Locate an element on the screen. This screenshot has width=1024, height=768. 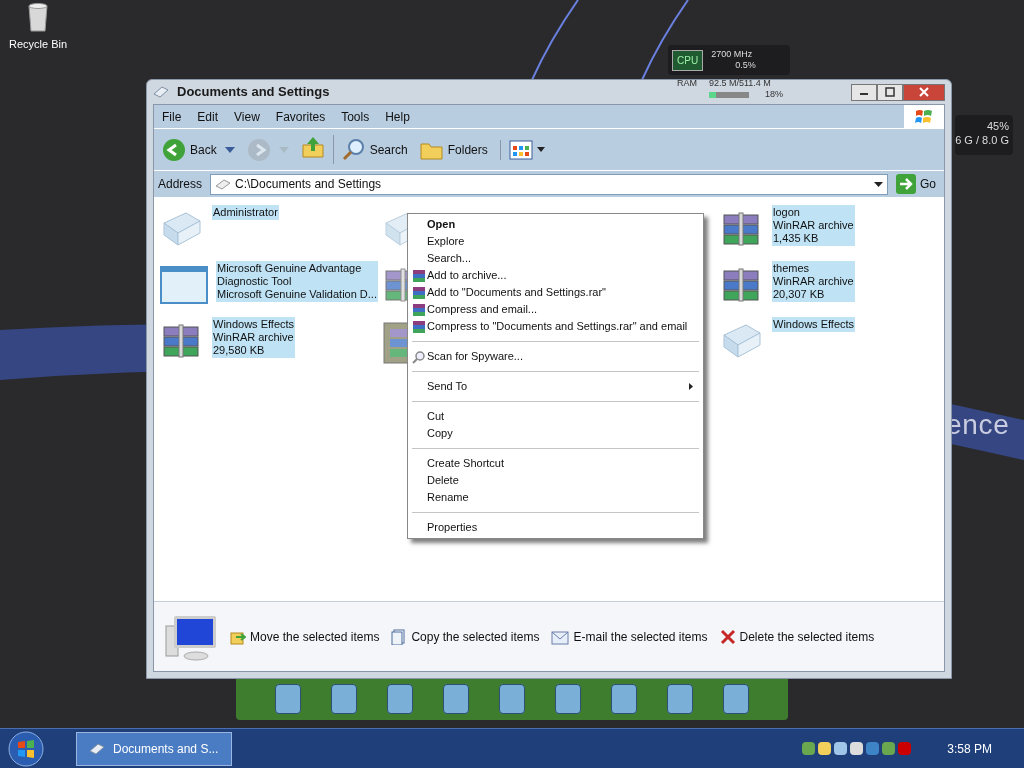
minimize-button is located at coordinates (864, 92).